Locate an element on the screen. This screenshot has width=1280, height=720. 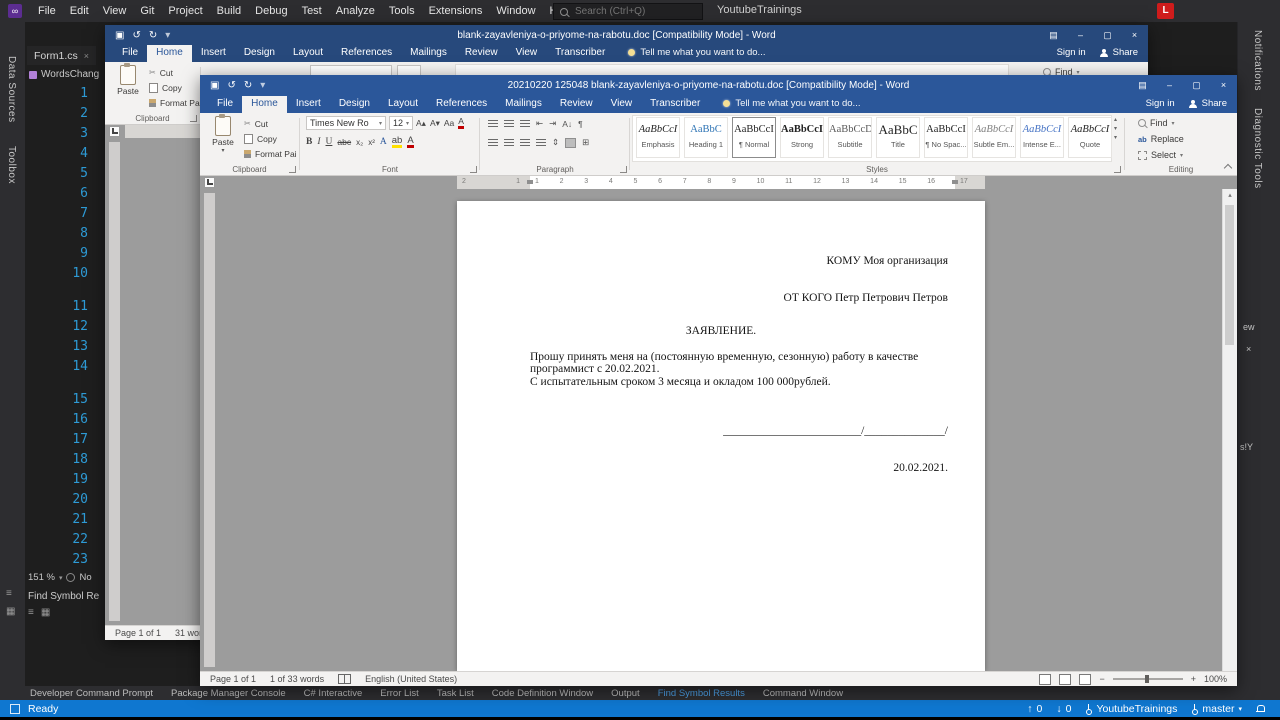
shading-button is located at coordinates (571, 142).